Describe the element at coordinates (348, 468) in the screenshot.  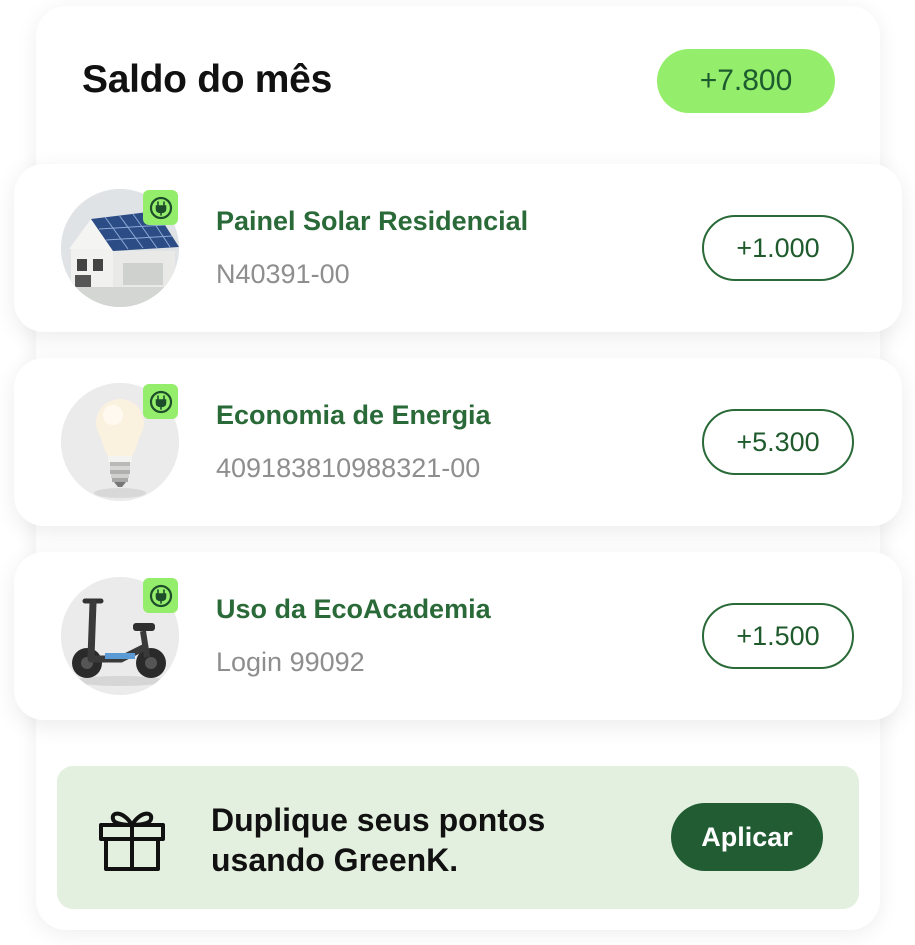
I see `item-code: 409183810988321-00` at that location.